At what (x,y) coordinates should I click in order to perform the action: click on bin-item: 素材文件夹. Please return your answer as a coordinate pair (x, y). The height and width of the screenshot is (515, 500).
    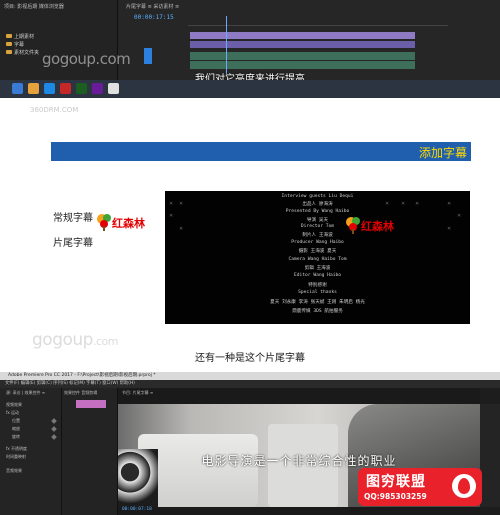
    Looking at the image, I should click on (26, 52).